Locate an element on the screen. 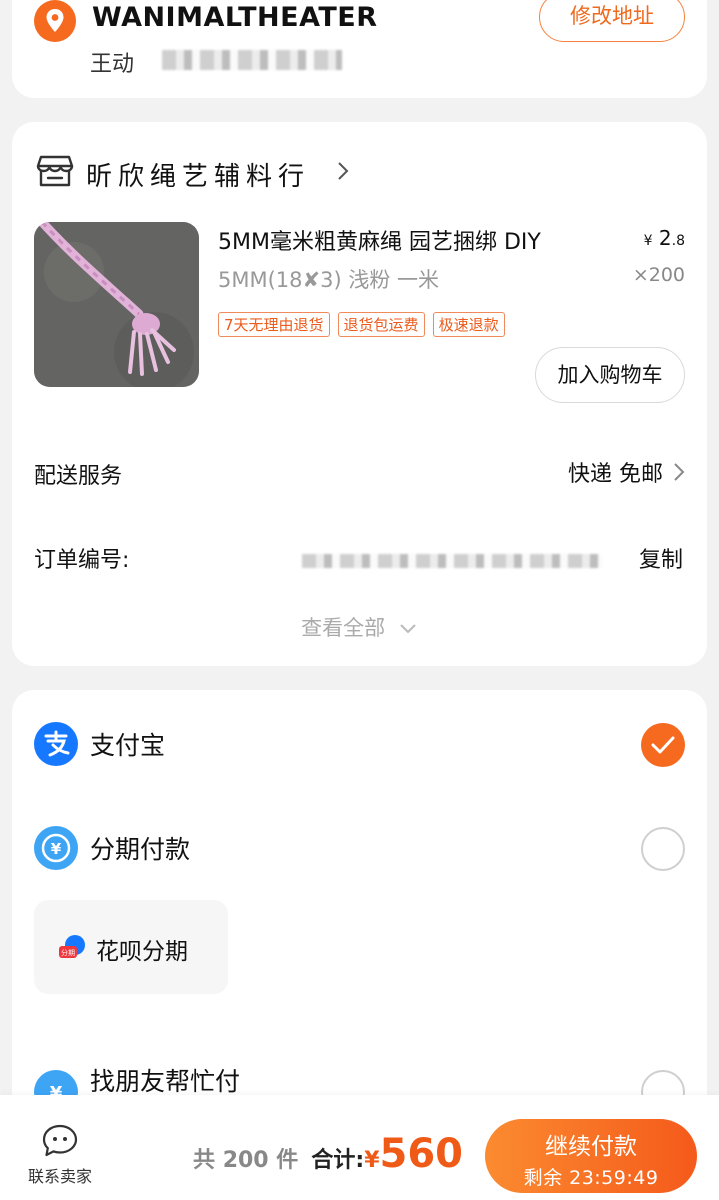  view-all-button: 查看全部 is located at coordinates (359, 627).